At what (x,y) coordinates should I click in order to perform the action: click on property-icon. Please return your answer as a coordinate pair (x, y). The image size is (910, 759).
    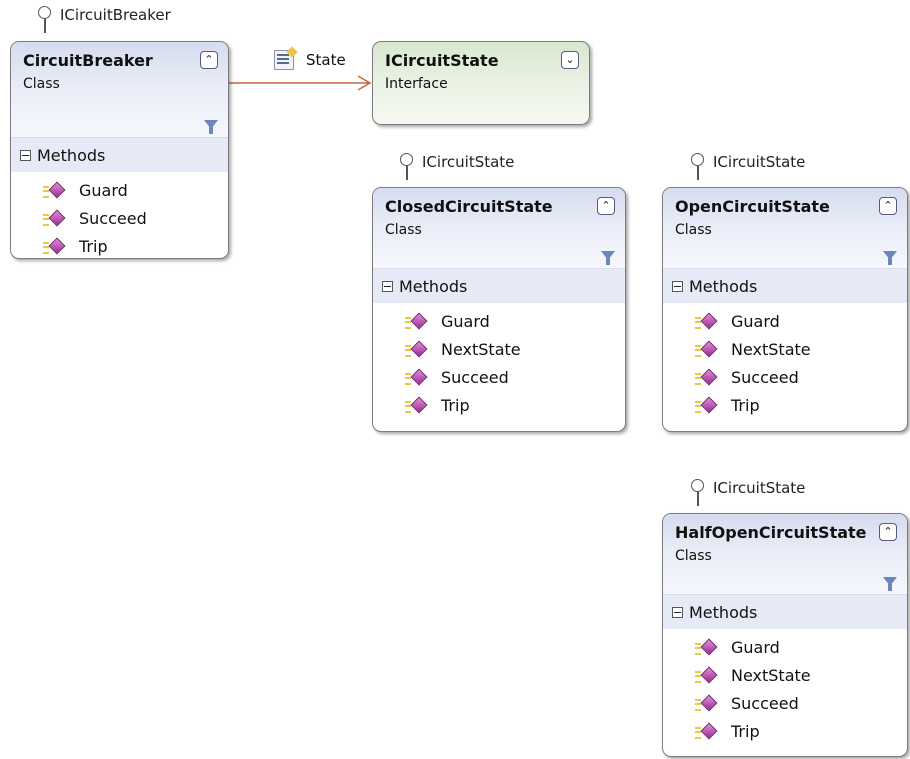
    Looking at the image, I should click on (284, 60).